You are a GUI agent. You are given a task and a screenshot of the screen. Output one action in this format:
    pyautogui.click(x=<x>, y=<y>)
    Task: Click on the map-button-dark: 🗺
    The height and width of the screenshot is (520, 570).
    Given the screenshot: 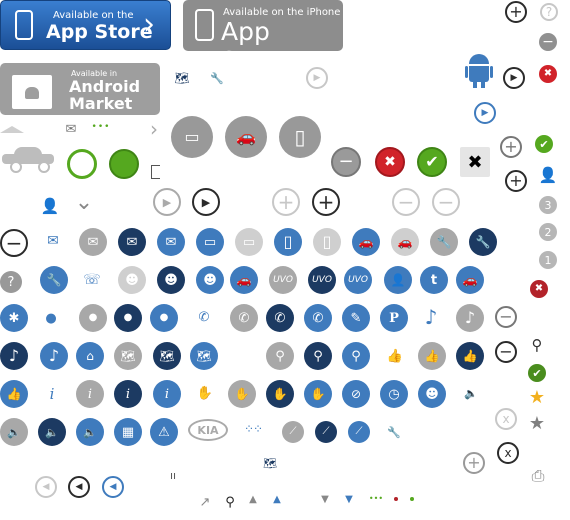 What is the action you would take?
    pyautogui.click(x=167, y=356)
    